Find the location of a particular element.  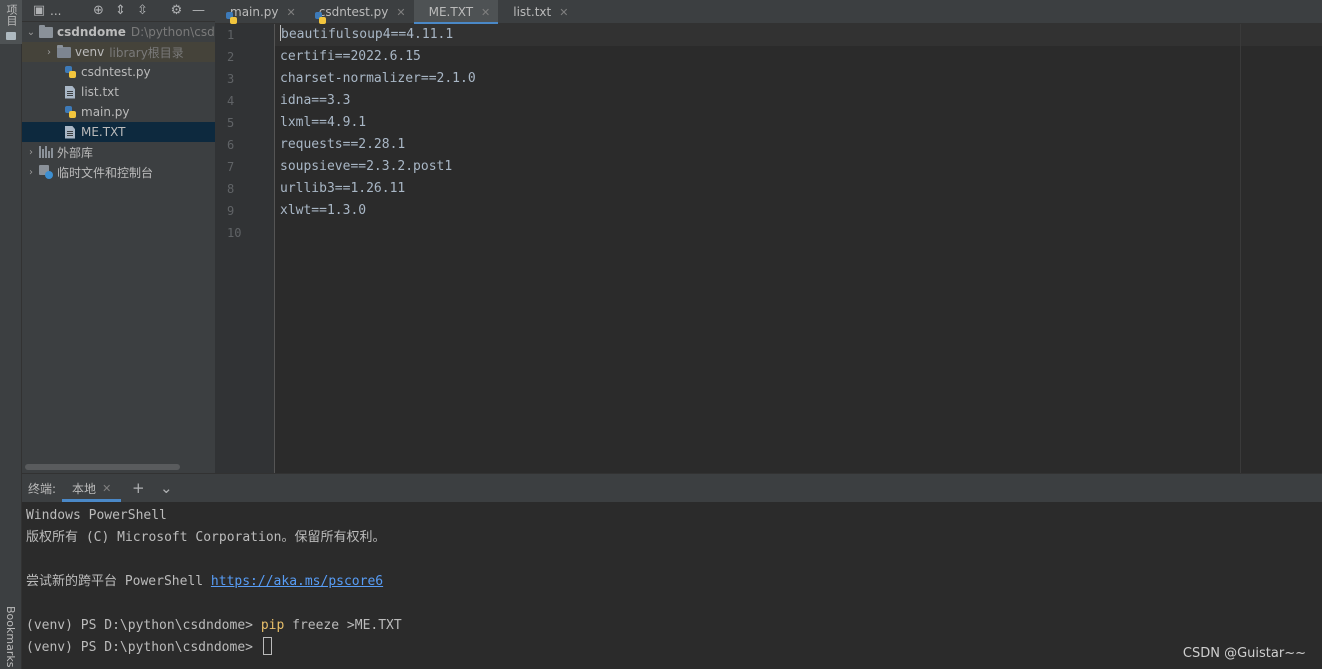

line-number: 4 is located at coordinates (231, 101).